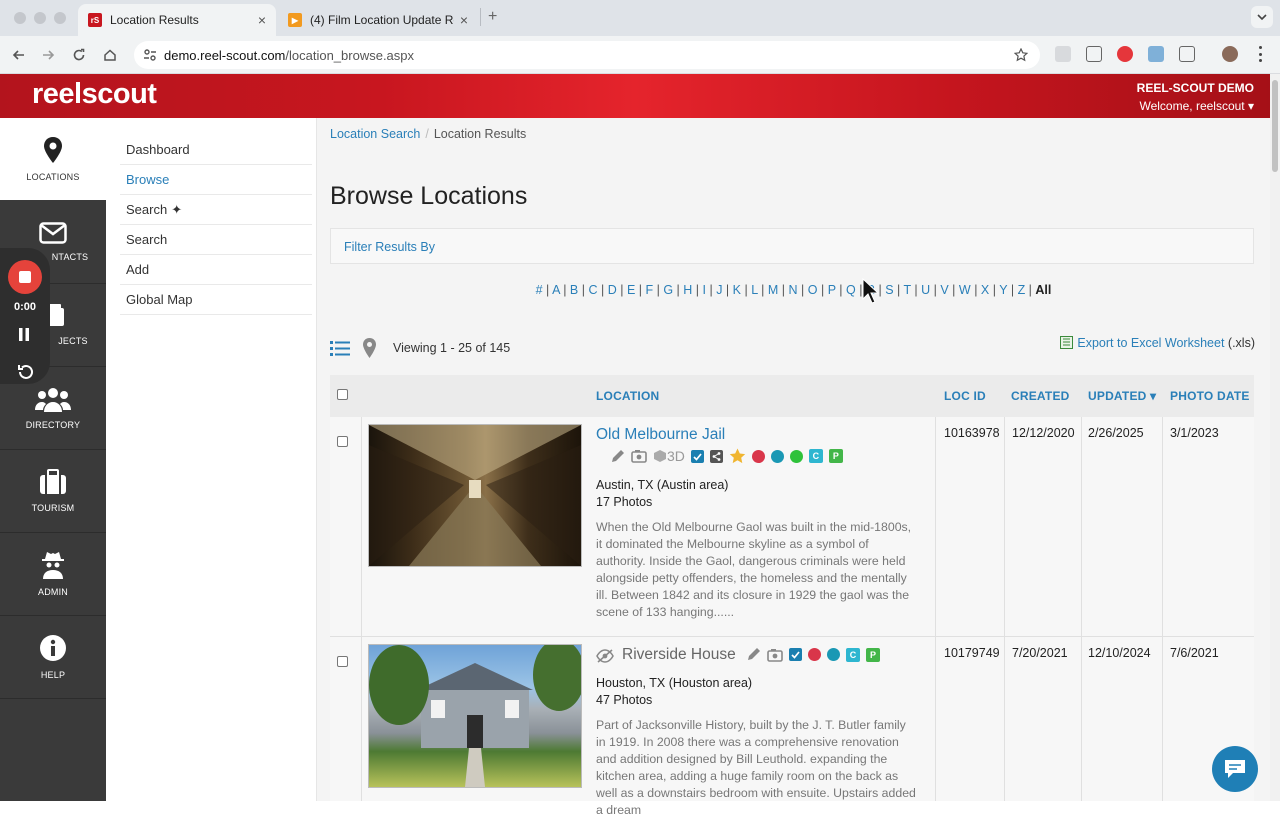  I want to click on reload-button, so click(79, 55).